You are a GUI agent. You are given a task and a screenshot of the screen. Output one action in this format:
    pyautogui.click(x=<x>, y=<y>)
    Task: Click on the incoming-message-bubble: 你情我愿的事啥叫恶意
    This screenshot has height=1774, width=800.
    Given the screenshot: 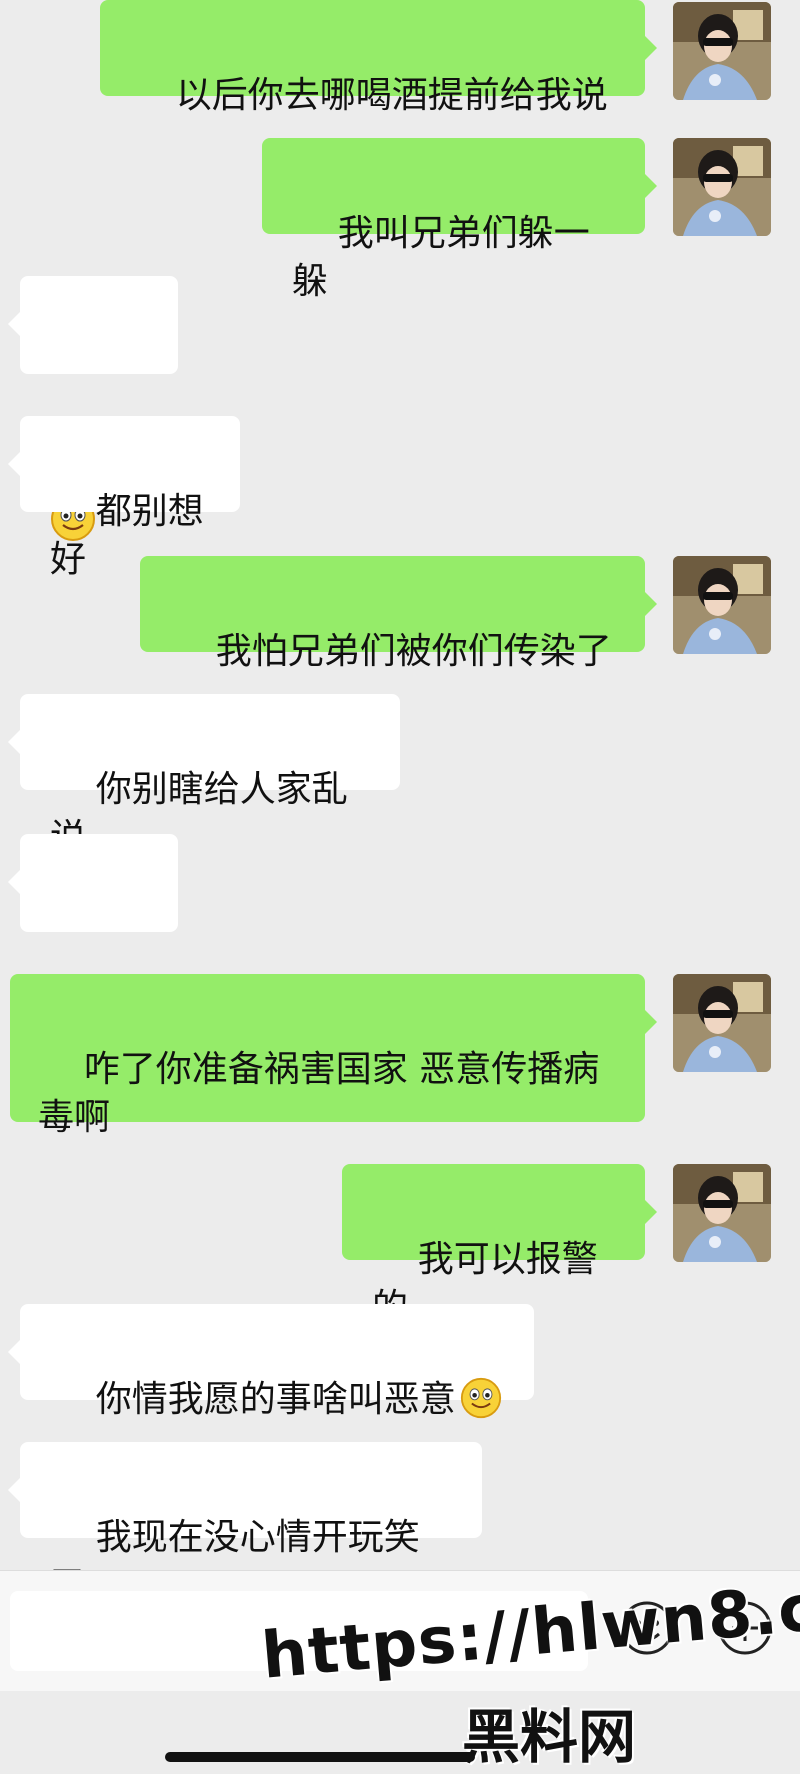 What is the action you would take?
    pyautogui.click(x=271, y=1362)
    